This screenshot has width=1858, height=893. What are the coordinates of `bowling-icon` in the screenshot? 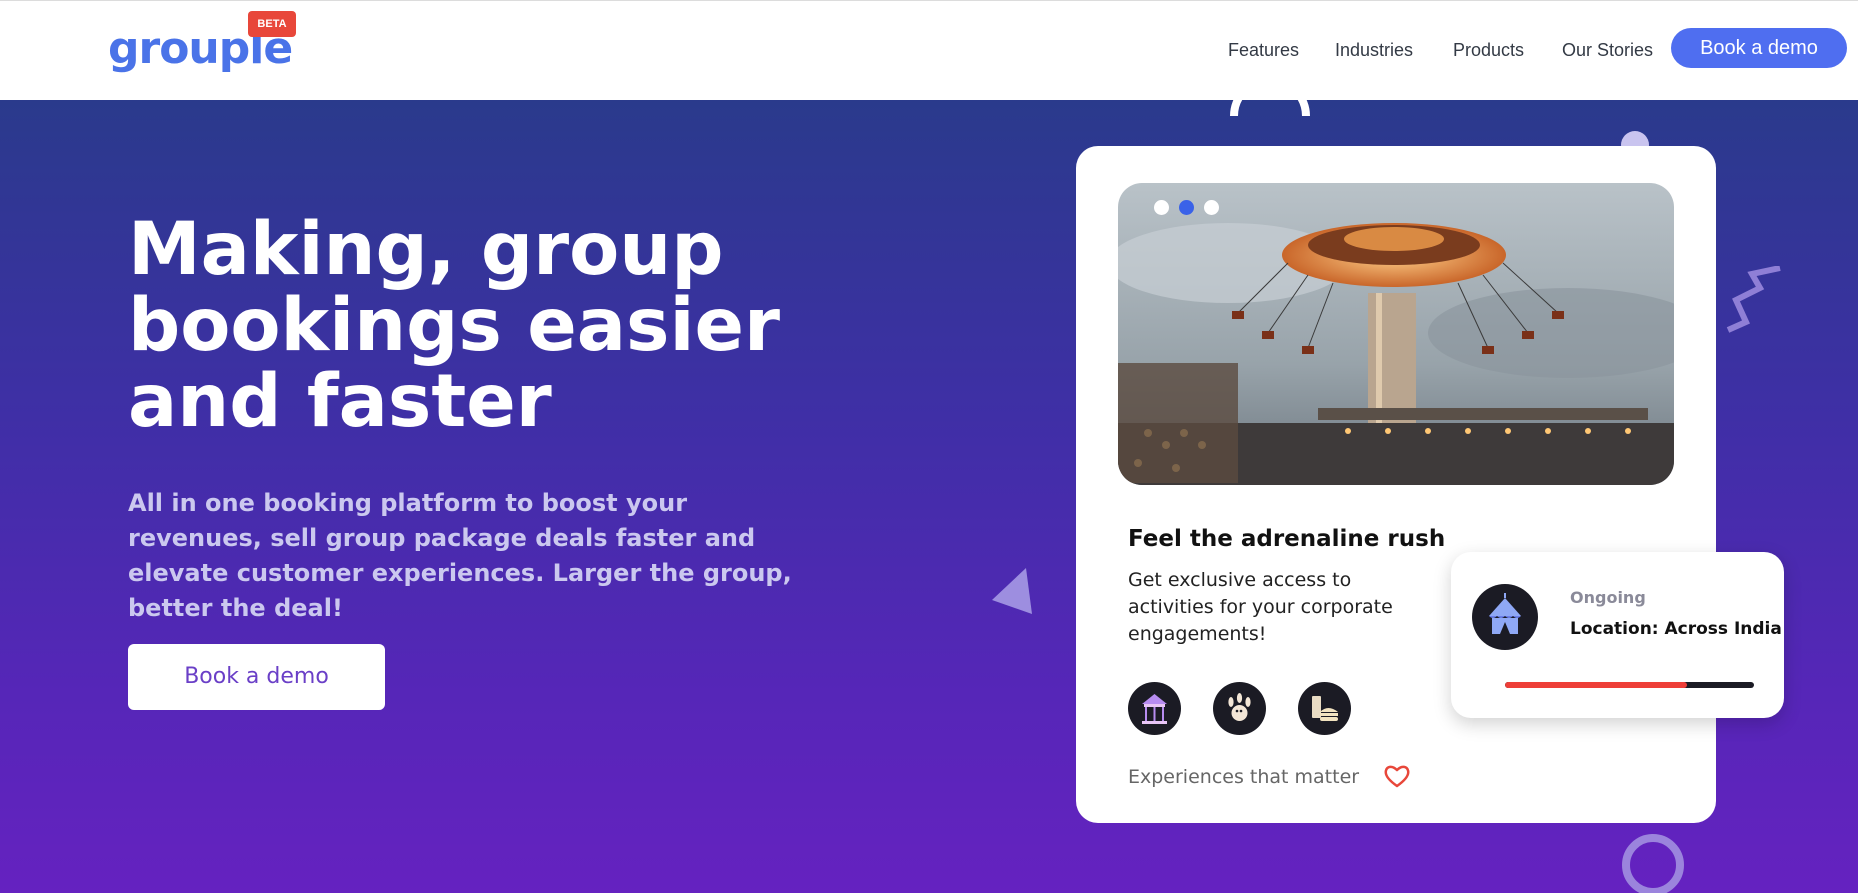 It's located at (1239, 708).